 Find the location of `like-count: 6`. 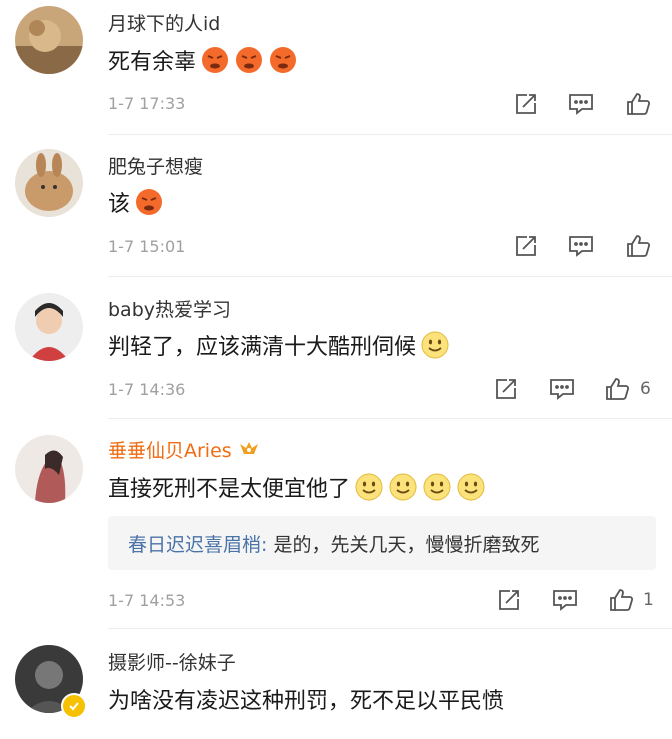

like-count: 6 is located at coordinates (645, 389).